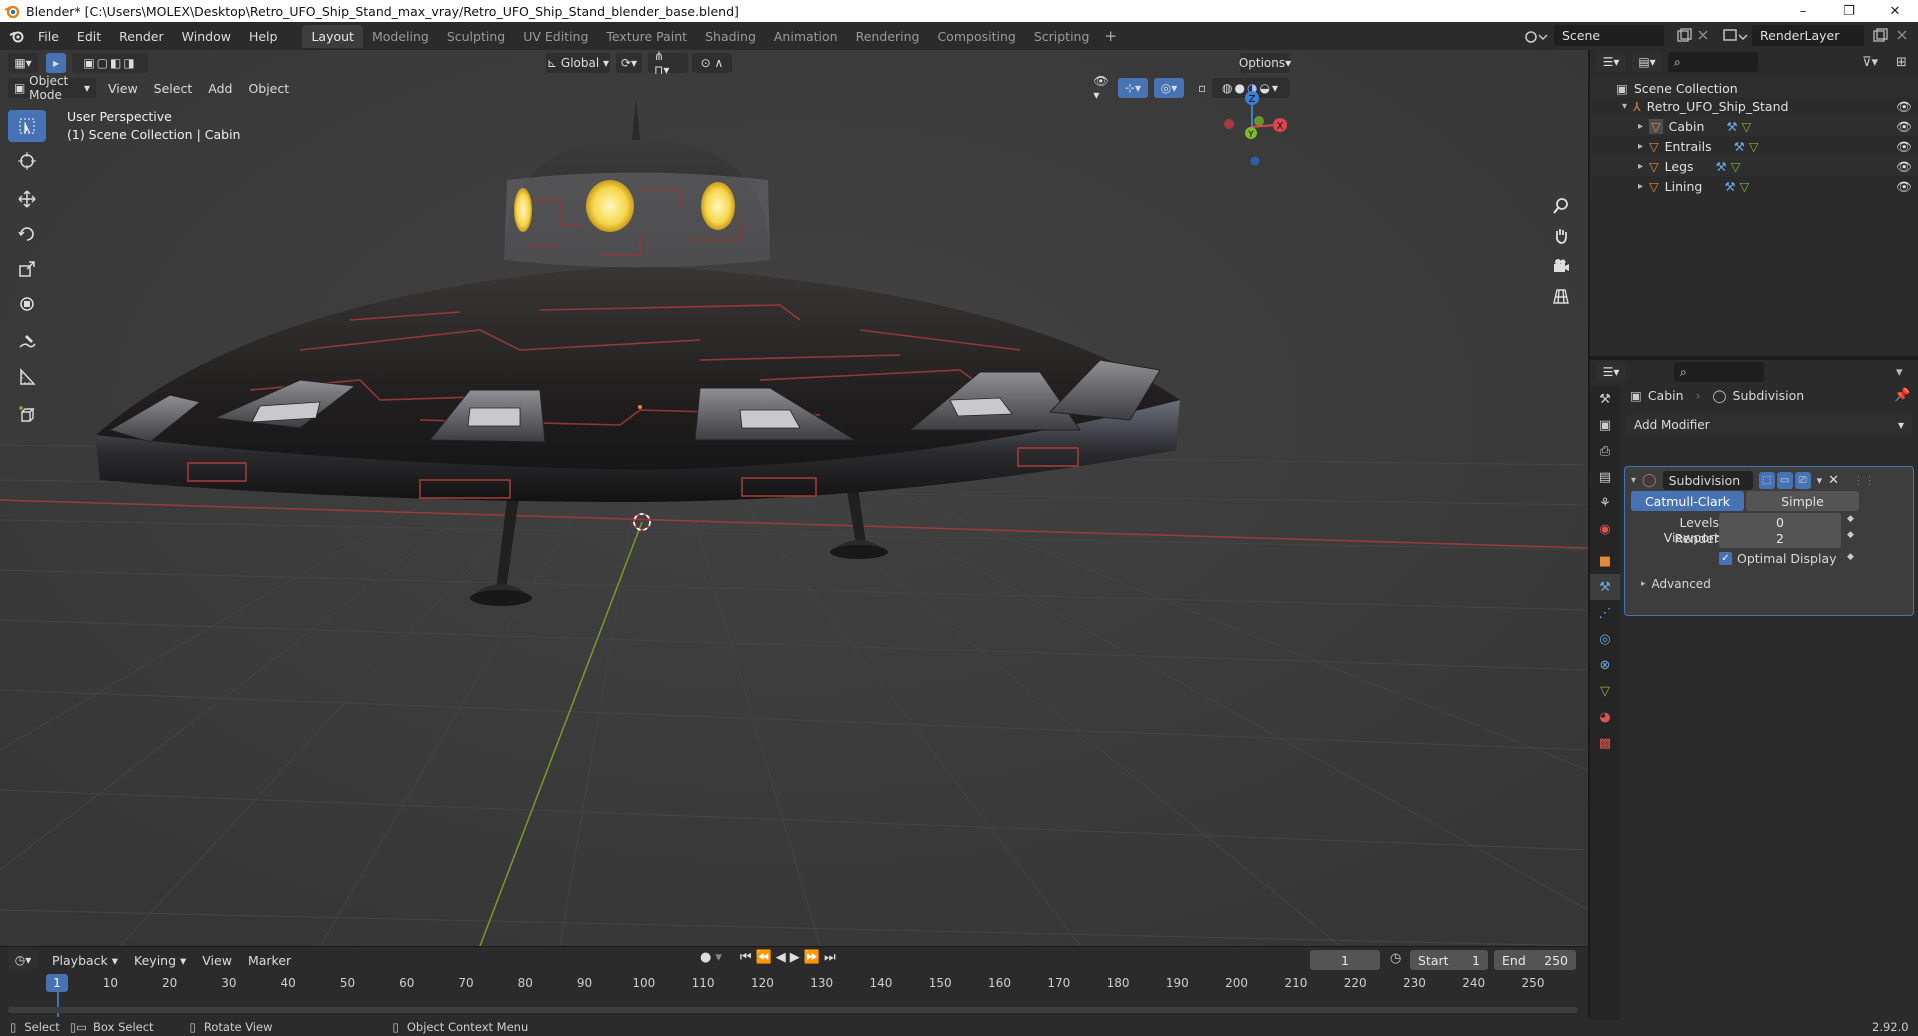  Describe the element at coordinates (646, 36) in the screenshot. I see `tab-texture-paint: Texture Paint` at that location.